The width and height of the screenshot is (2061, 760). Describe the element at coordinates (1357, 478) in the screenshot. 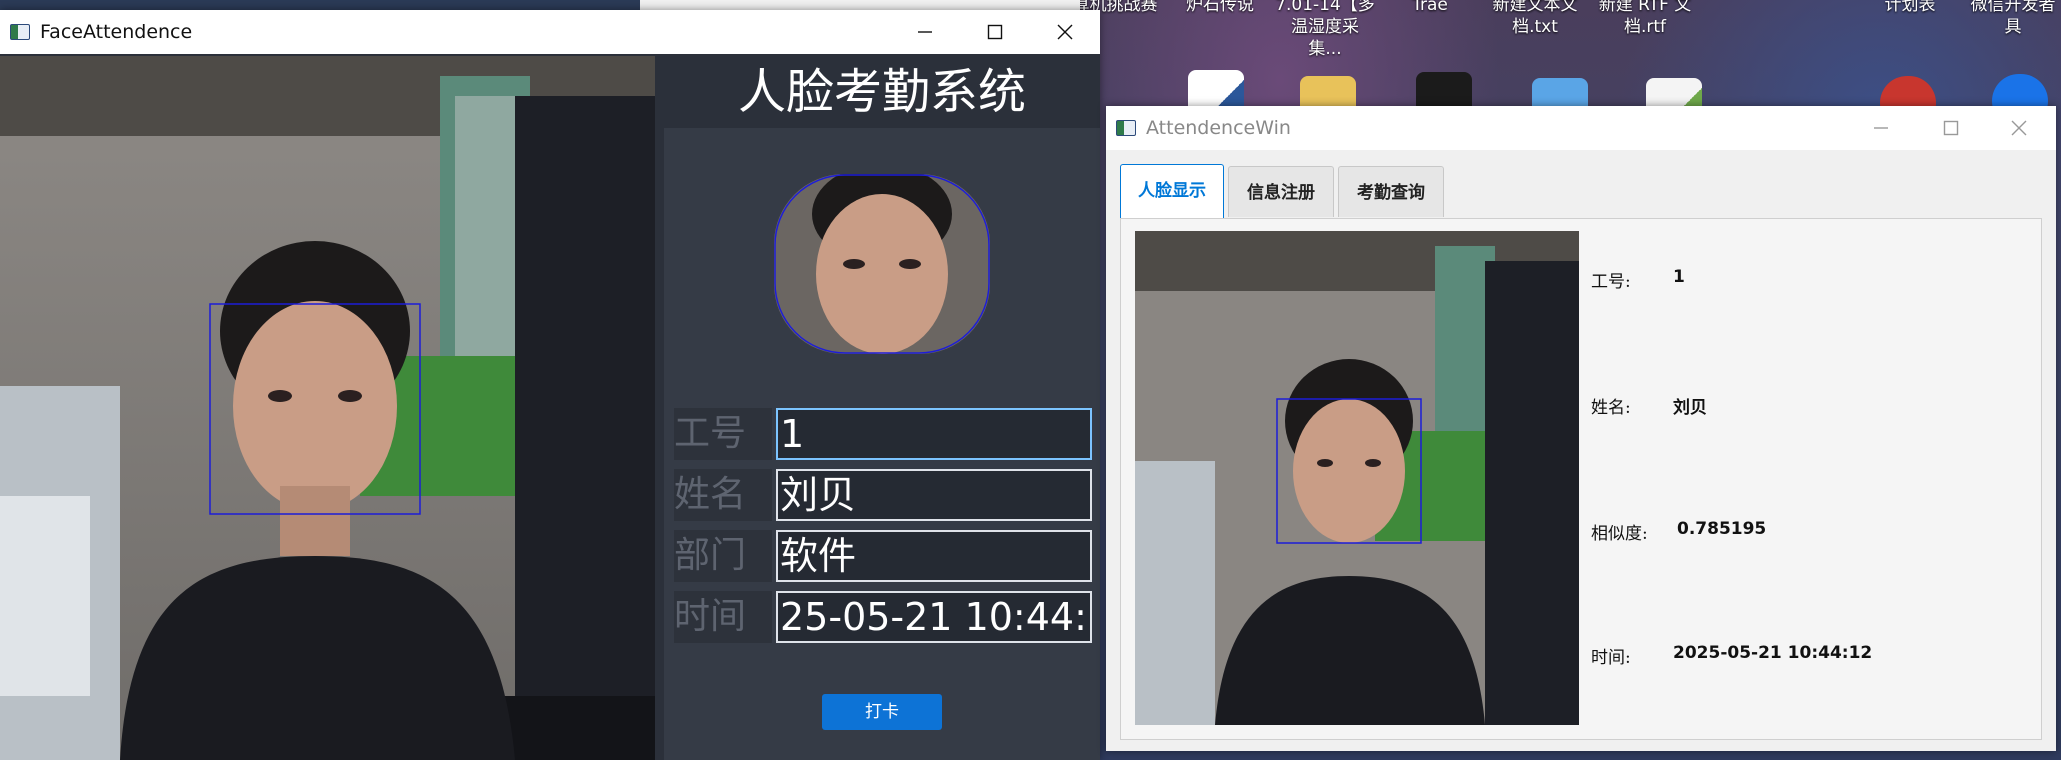

I see `camera-snapshot` at that location.